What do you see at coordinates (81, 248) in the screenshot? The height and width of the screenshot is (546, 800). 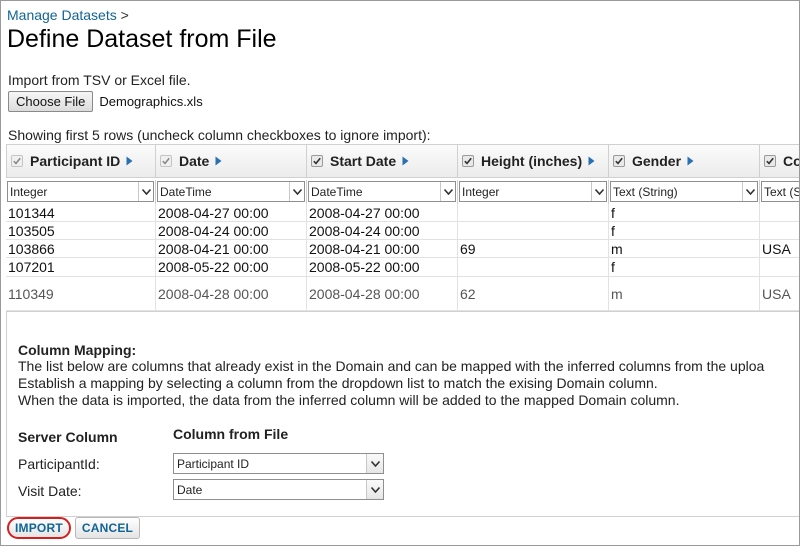 I see `table-cell: 103866` at bounding box center [81, 248].